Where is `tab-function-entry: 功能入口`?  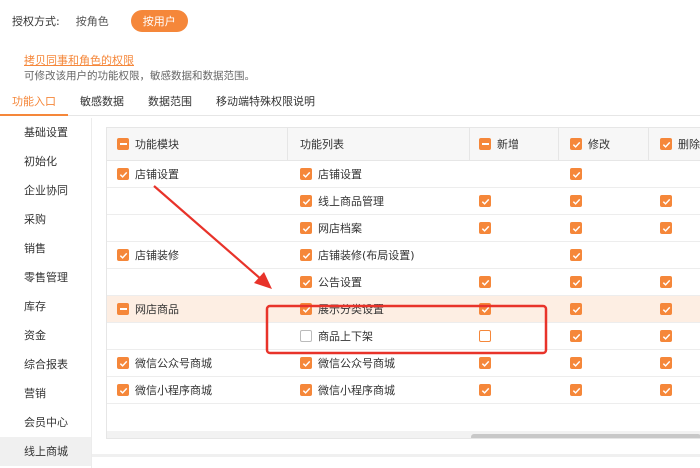 tab-function-entry: 功能入口 is located at coordinates (34, 103).